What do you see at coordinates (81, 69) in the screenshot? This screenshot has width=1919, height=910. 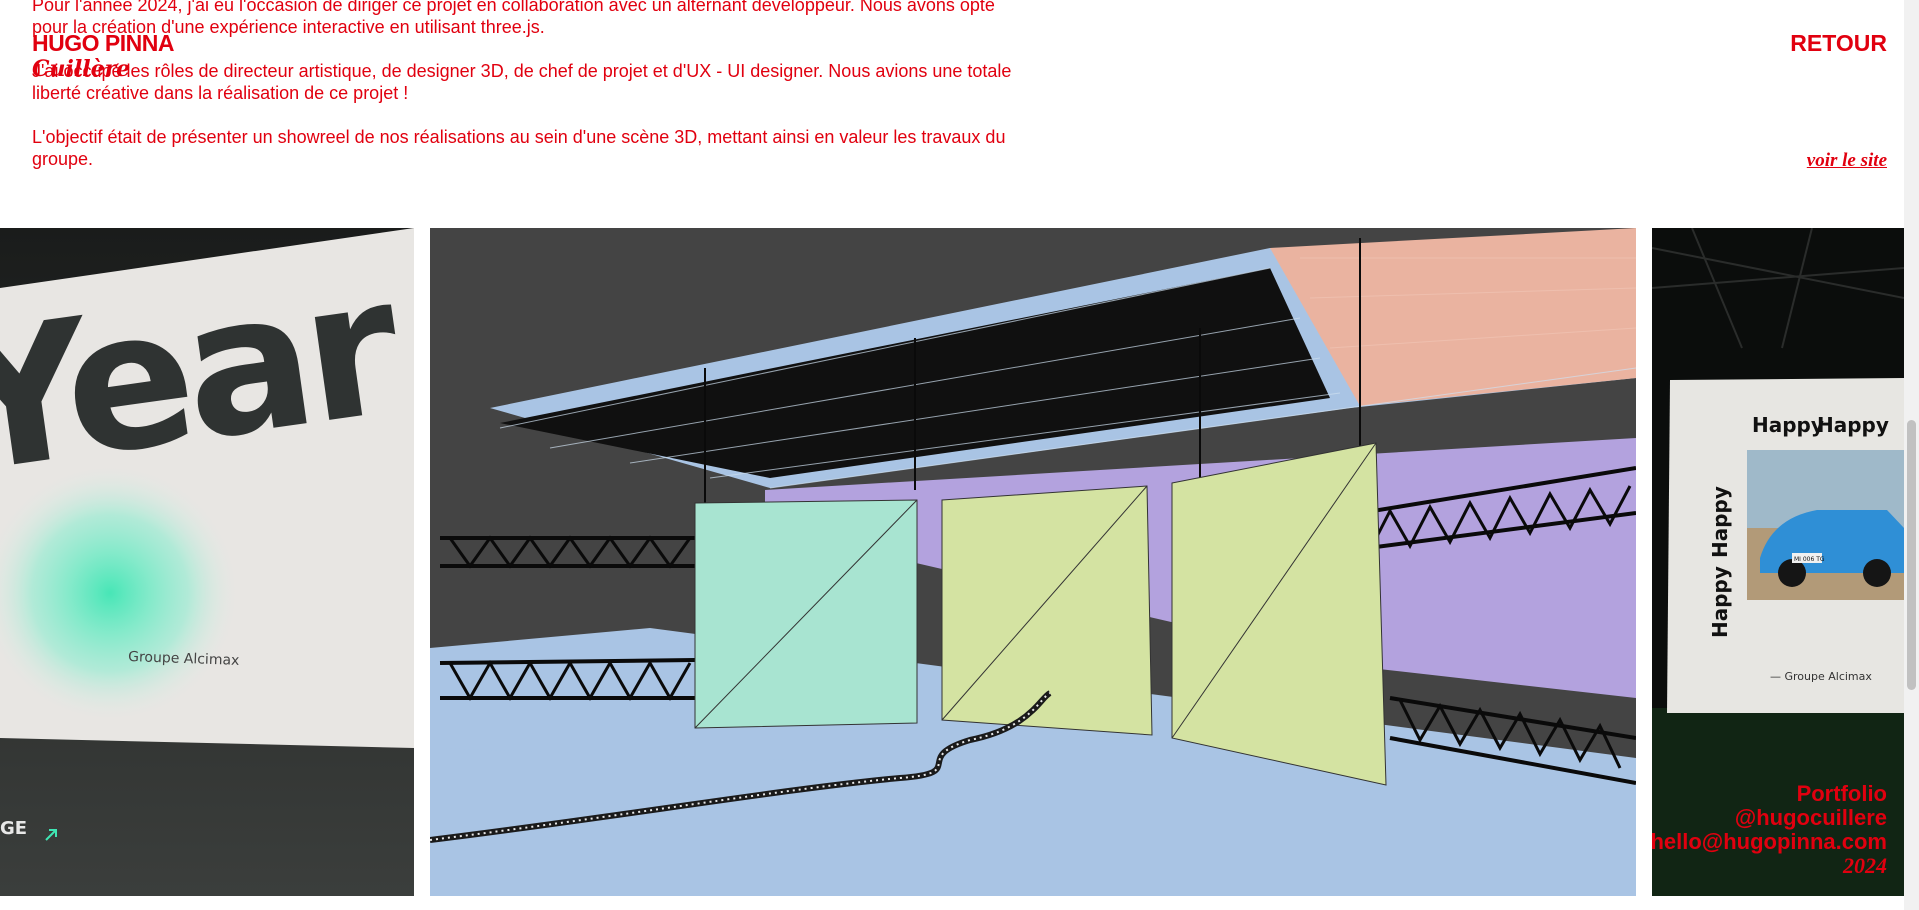 I see `brand-subtitle: Cuillère` at bounding box center [81, 69].